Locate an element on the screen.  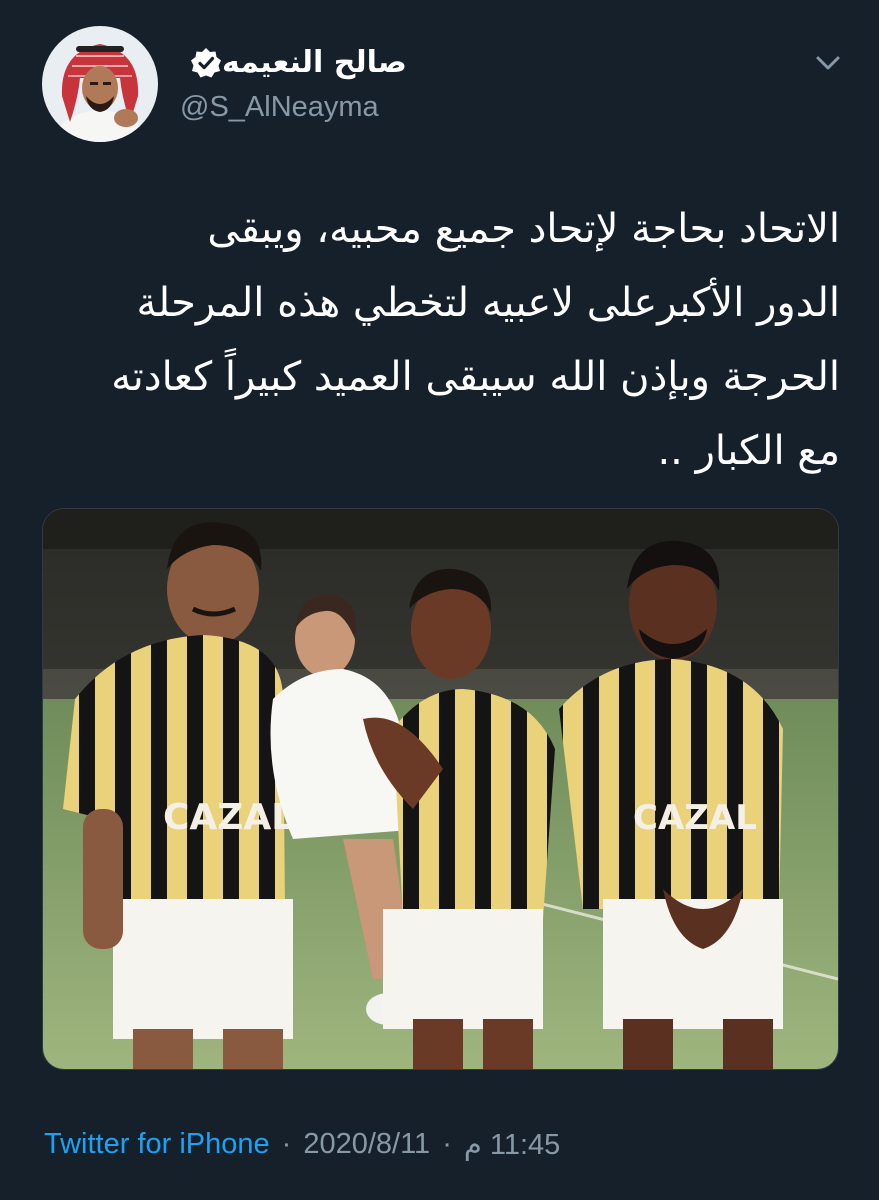
tweet-date: 2020/8/11 is located at coordinates (366, 1144).